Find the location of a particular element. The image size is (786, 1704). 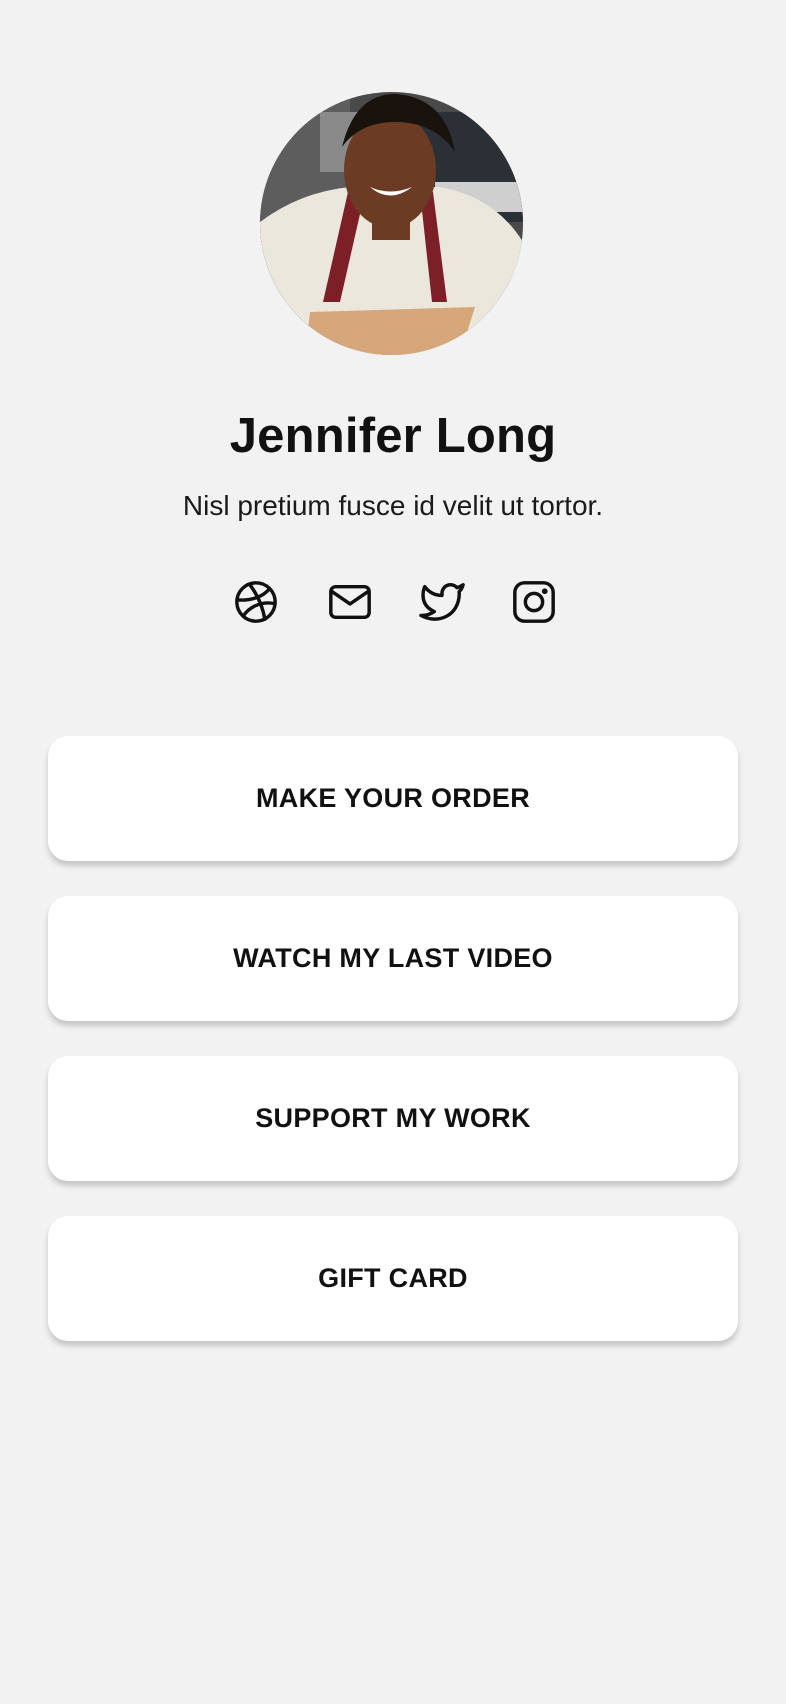

mail-link is located at coordinates (350, 602).